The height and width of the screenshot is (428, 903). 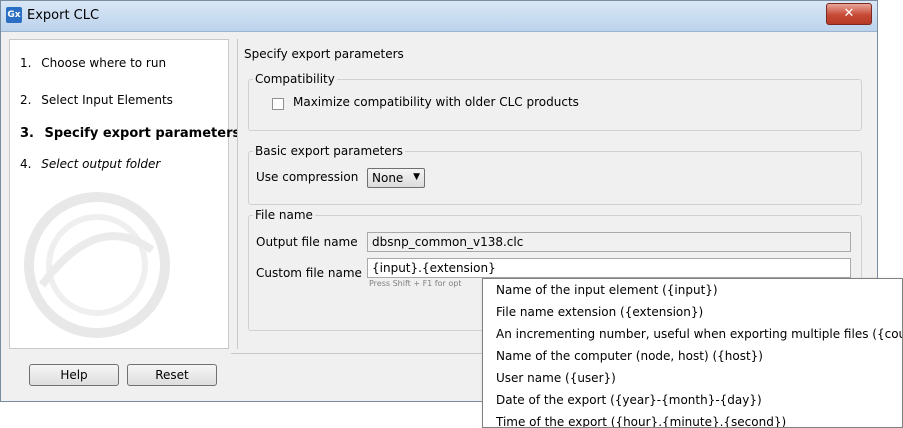 I want to click on chevron-down-icon: ▼, so click(x=416, y=177).